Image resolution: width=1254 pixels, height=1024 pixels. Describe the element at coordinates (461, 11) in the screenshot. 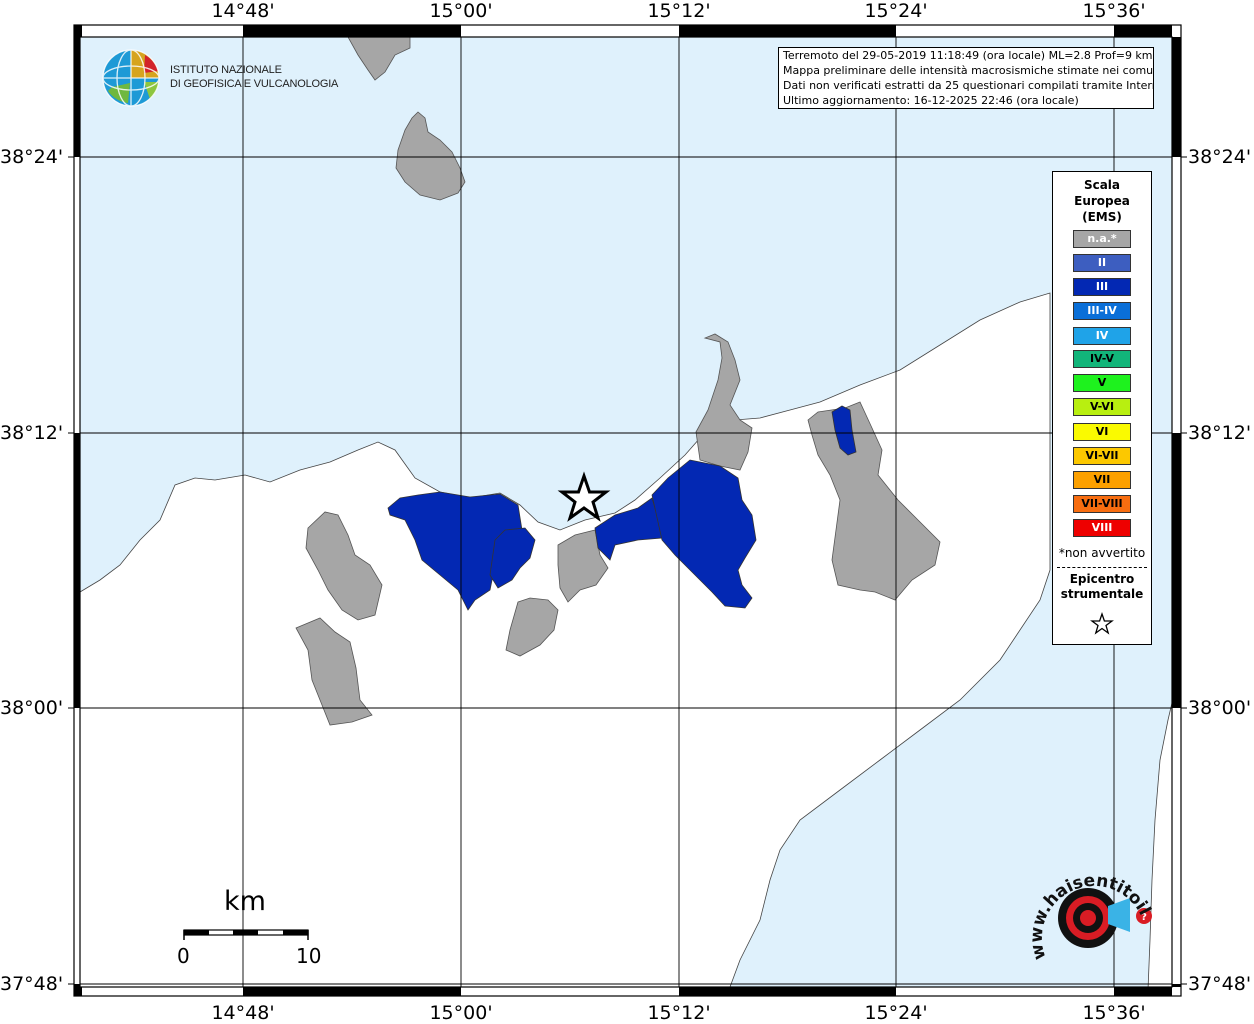

I see `lon-label-top: 15°00'` at that location.